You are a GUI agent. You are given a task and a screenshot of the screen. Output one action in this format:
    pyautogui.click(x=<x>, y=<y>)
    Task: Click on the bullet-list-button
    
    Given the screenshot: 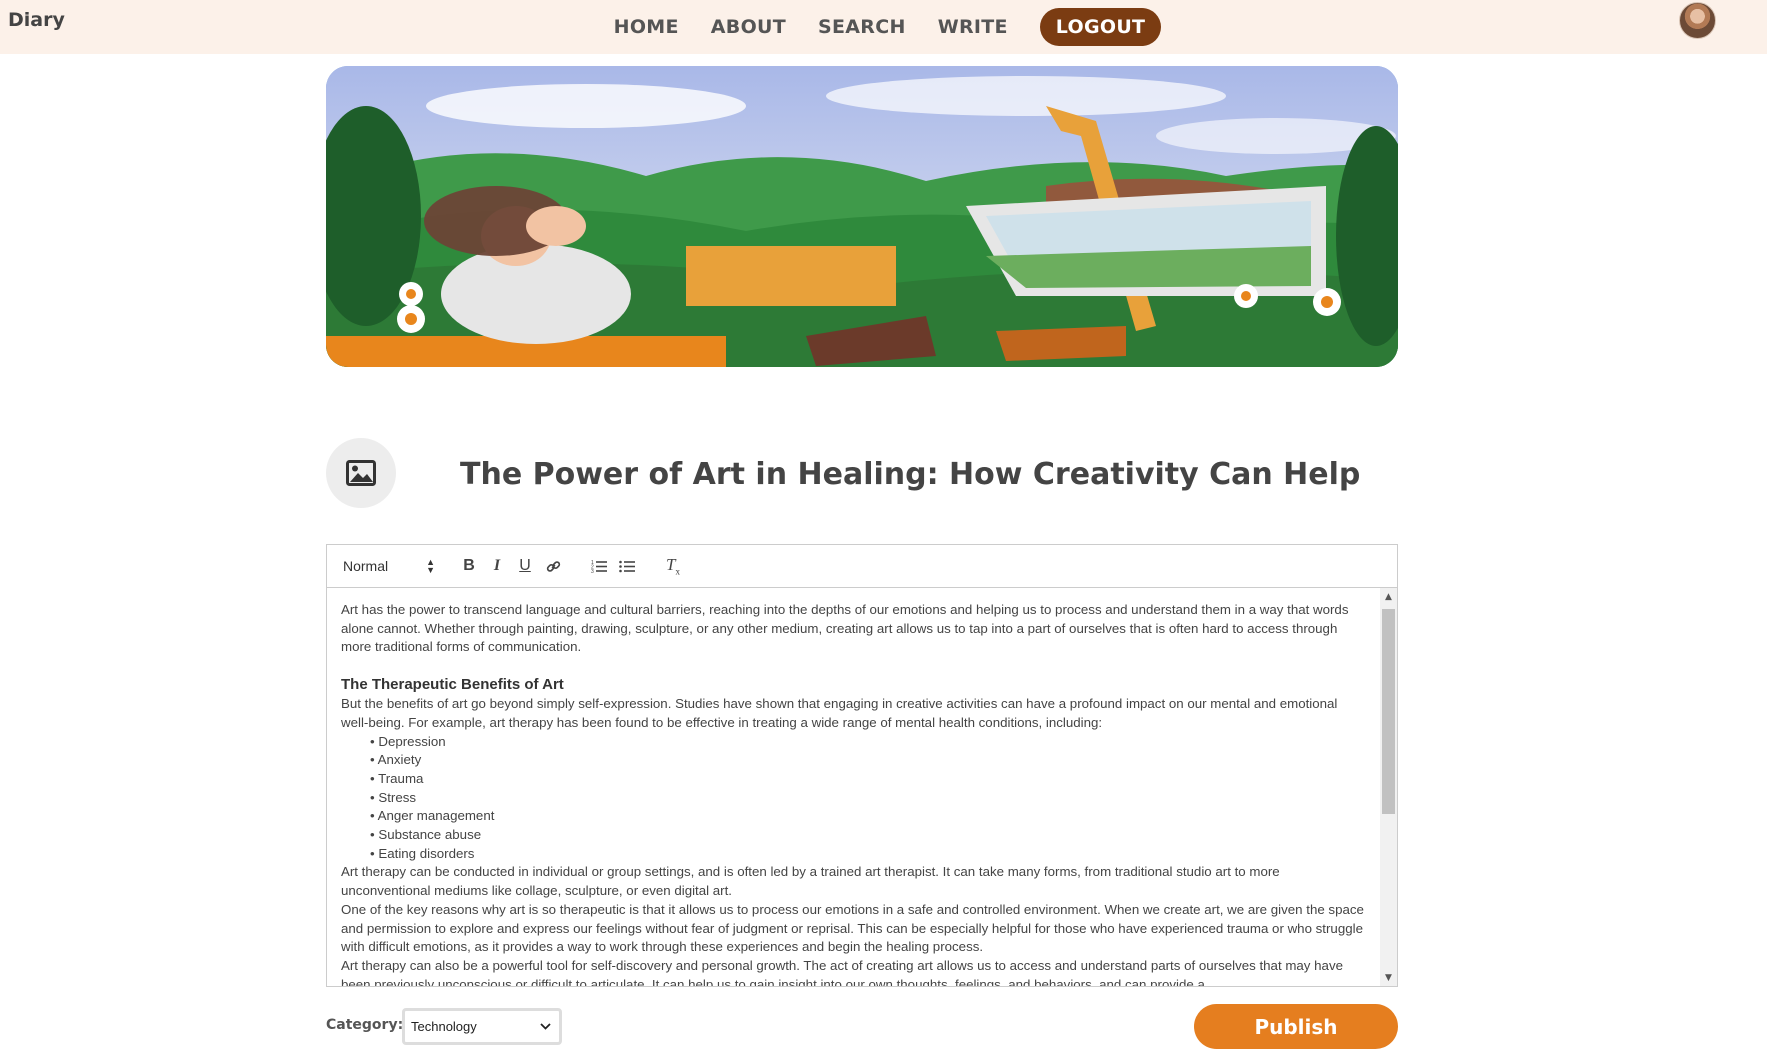 What is the action you would take?
    pyautogui.click(x=627, y=566)
    